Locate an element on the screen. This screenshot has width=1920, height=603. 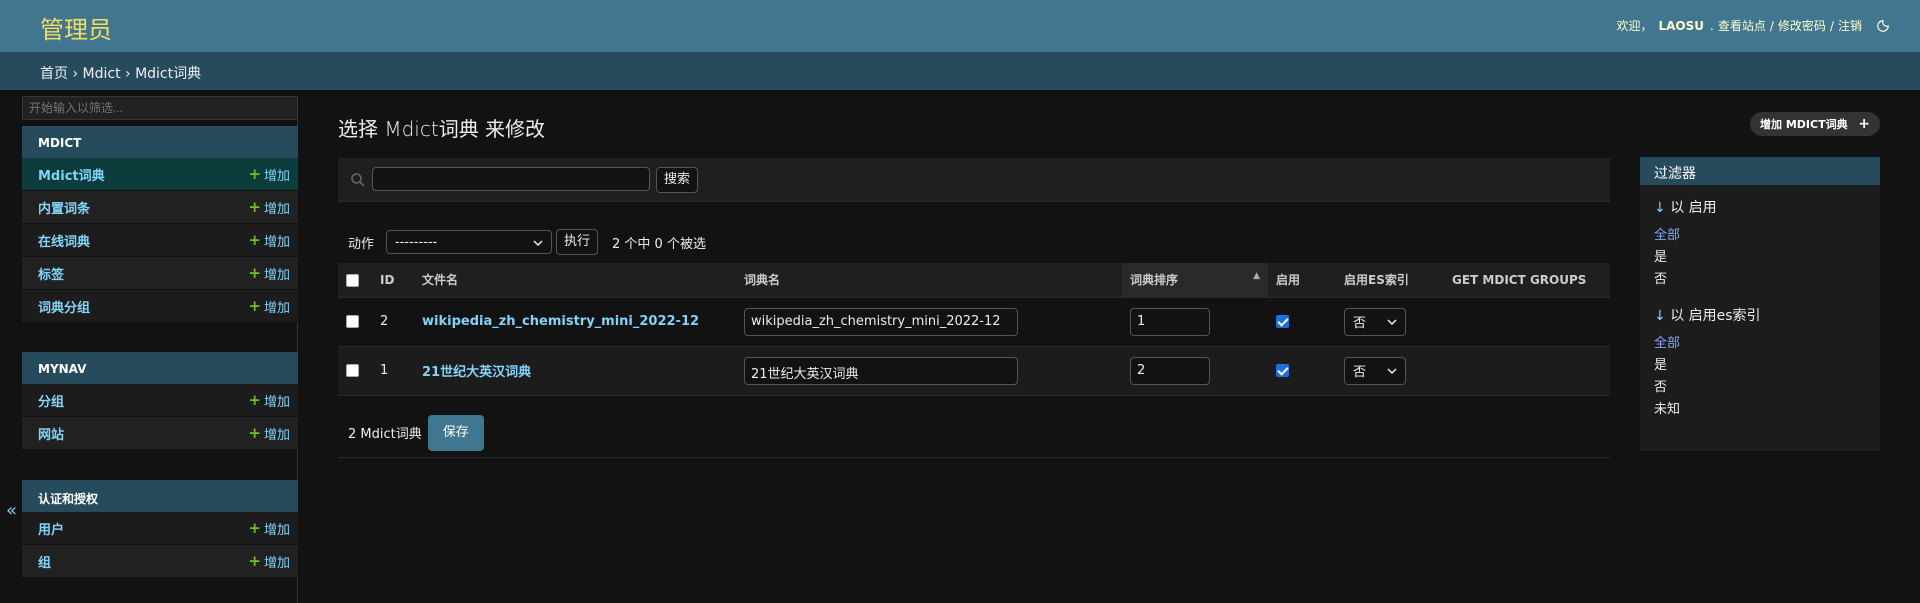
sidebar-item-builtin-entries: 内置词条 + 增加 is located at coordinates (160, 207).